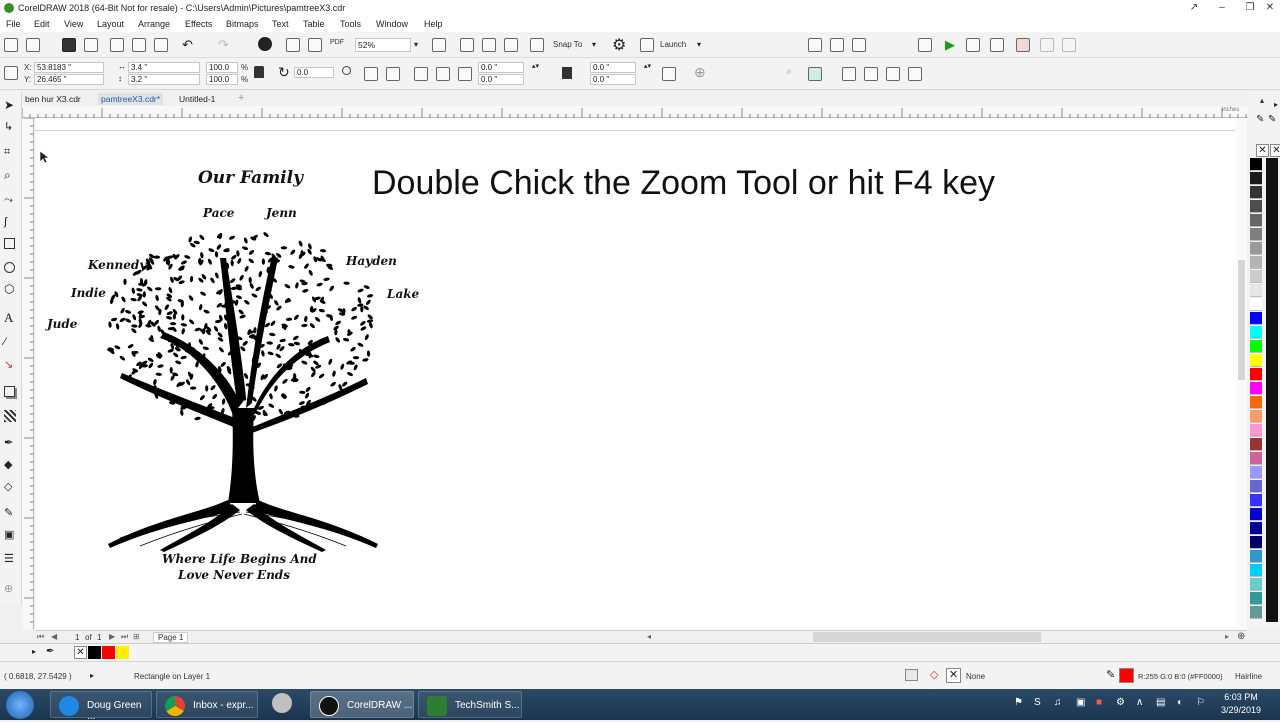 Image resolution: width=1280 pixels, height=722 pixels. What do you see at coordinates (789, 71) in the screenshot?
I see `expand-bar-icon: »` at bounding box center [789, 71].